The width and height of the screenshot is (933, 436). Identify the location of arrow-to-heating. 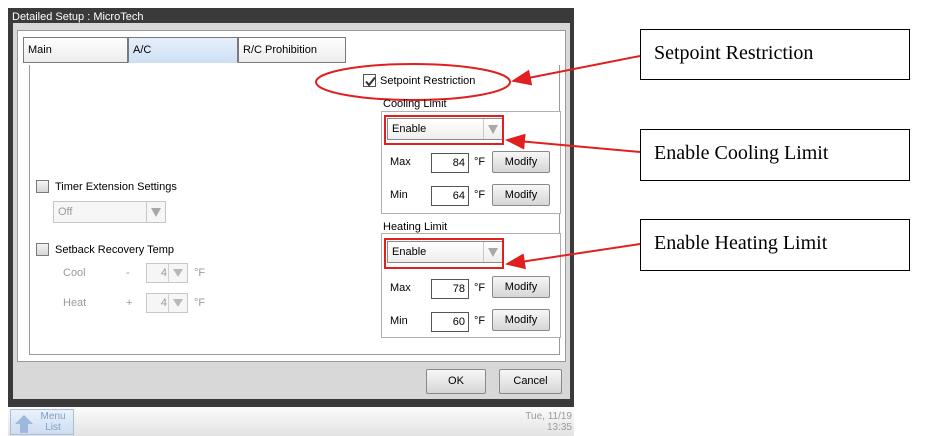
(573, 256).